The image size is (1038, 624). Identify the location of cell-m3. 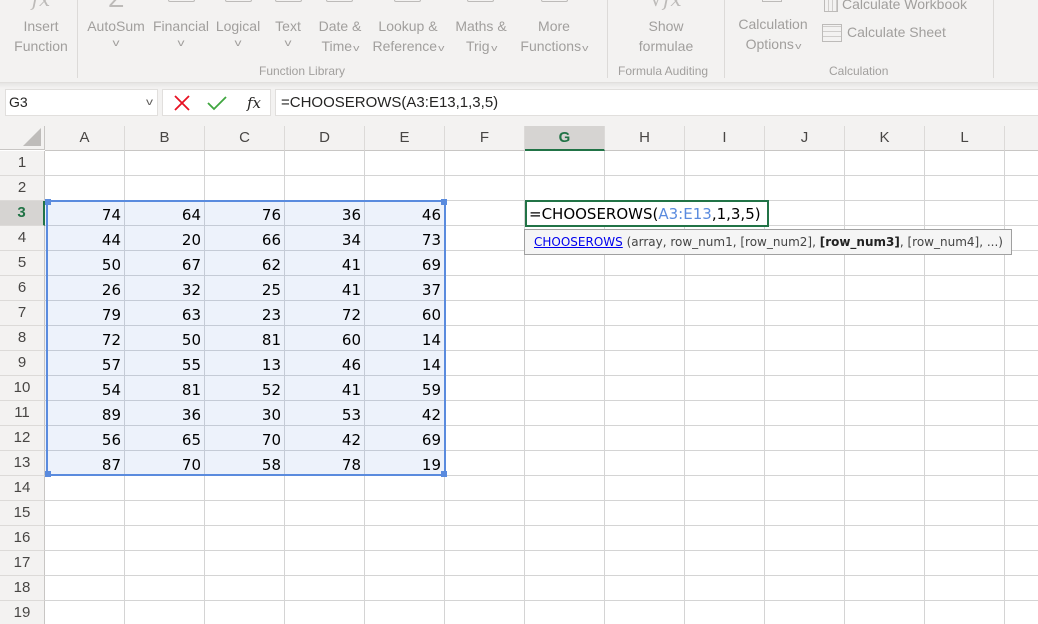
(1021, 213).